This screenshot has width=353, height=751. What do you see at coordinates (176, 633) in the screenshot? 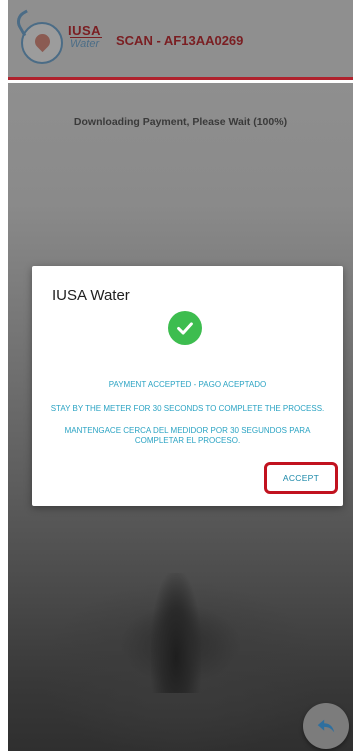
I see `background-water-splash` at bounding box center [176, 633].